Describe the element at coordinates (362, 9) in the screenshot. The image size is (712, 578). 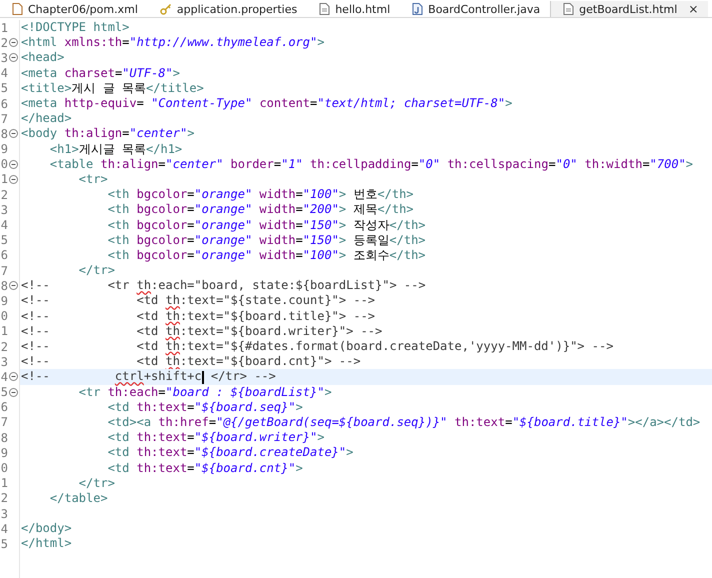
I see `tab-label: hello.html` at that location.